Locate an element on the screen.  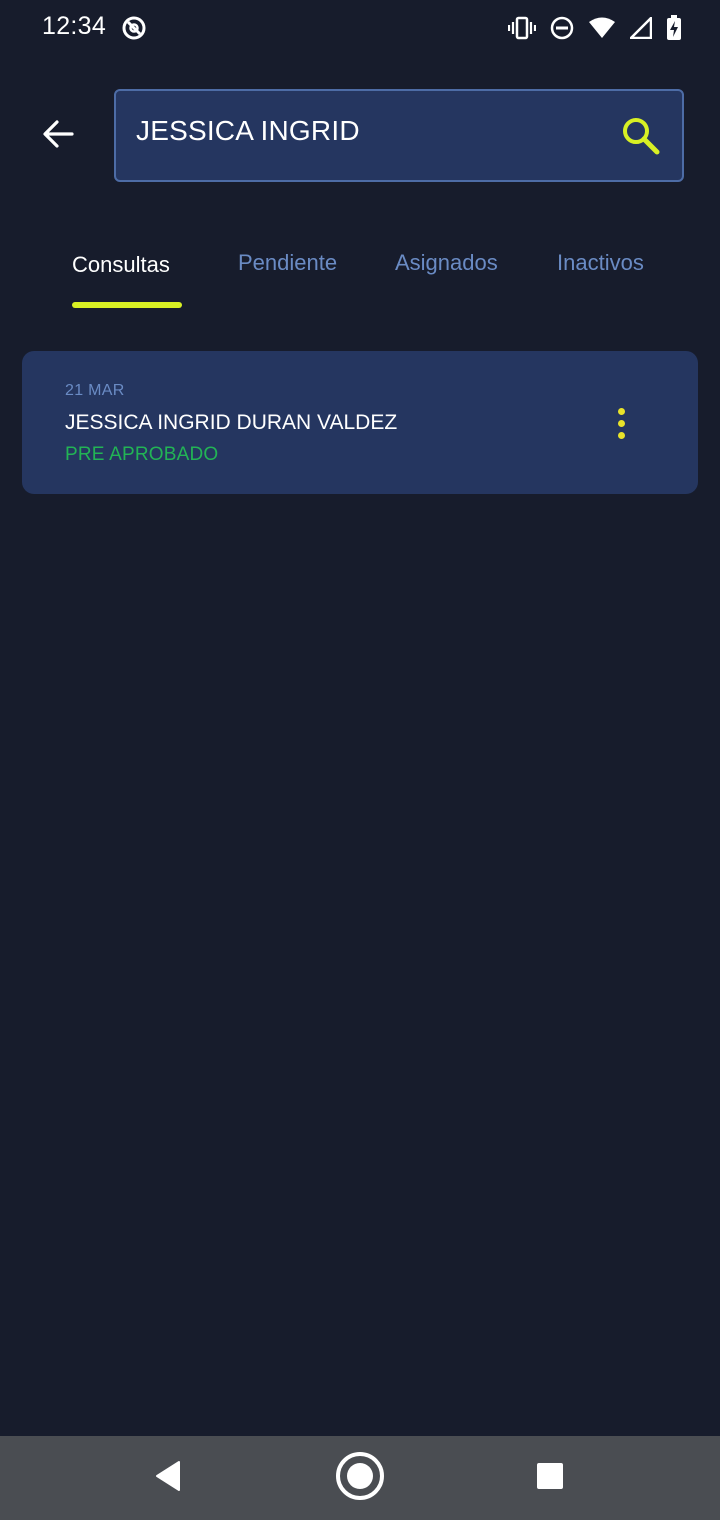
tab-inactivos: Inactivos is located at coordinates (600, 263).